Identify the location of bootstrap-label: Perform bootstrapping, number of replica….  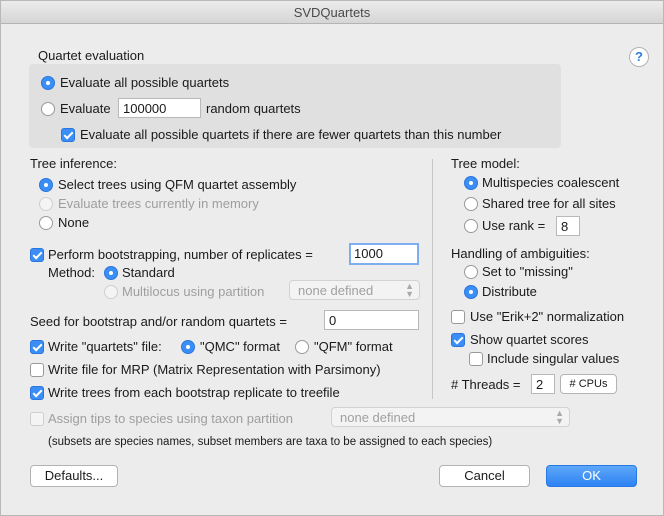
(180, 254).